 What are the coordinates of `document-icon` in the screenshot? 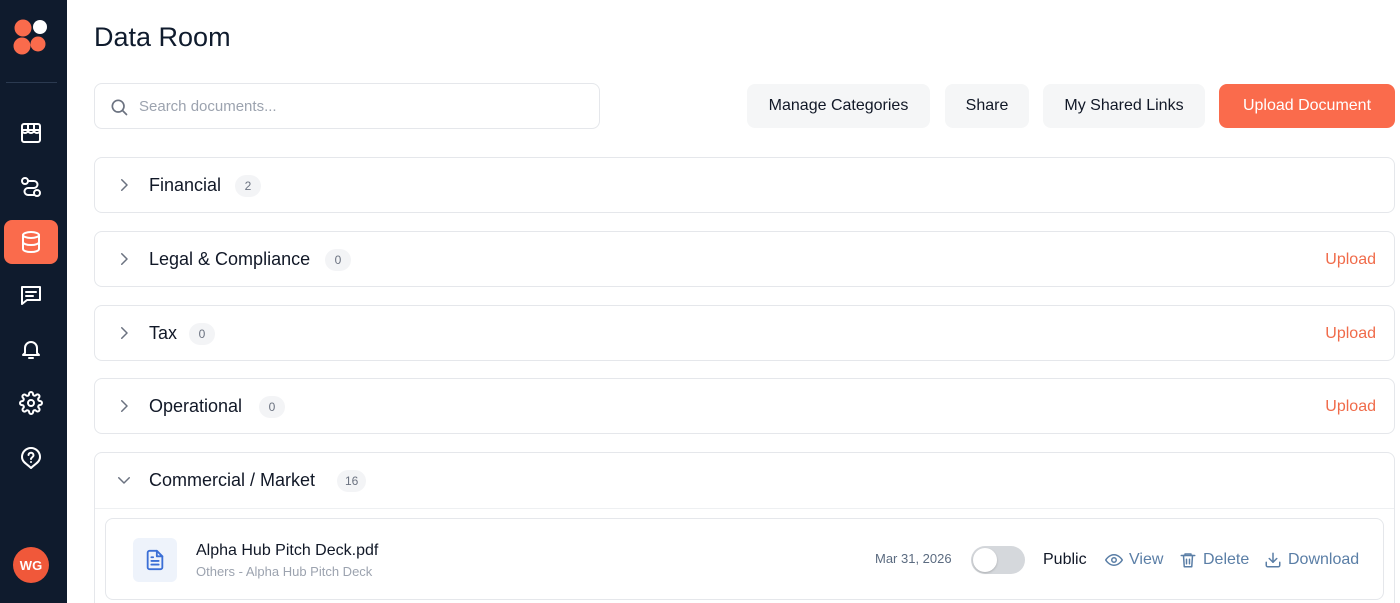 It's located at (155, 560).